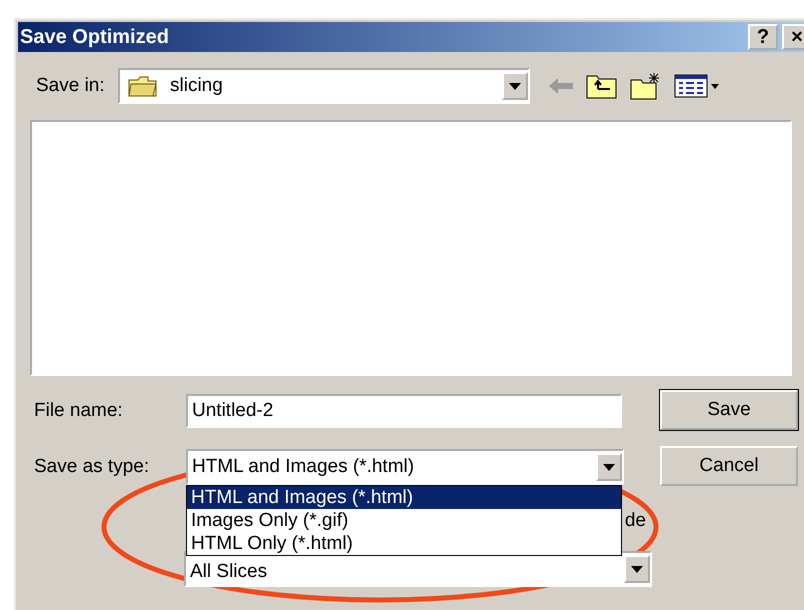 This screenshot has width=804, height=610. What do you see at coordinates (646, 86) in the screenshot?
I see `new-folder-icon` at bounding box center [646, 86].